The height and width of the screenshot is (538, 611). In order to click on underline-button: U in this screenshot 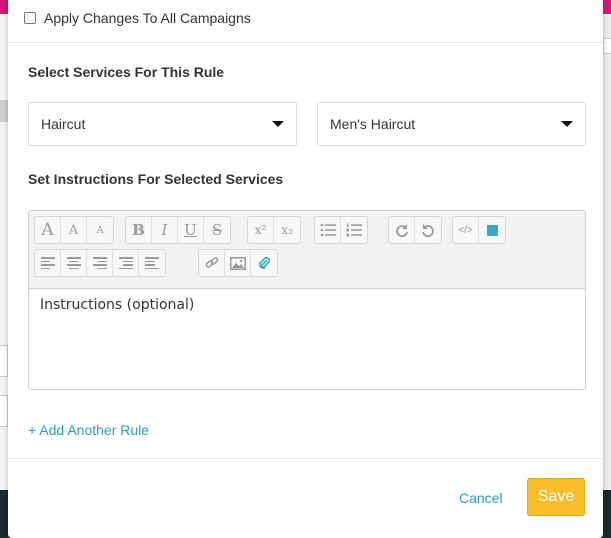, I will do `click(191, 230)`.